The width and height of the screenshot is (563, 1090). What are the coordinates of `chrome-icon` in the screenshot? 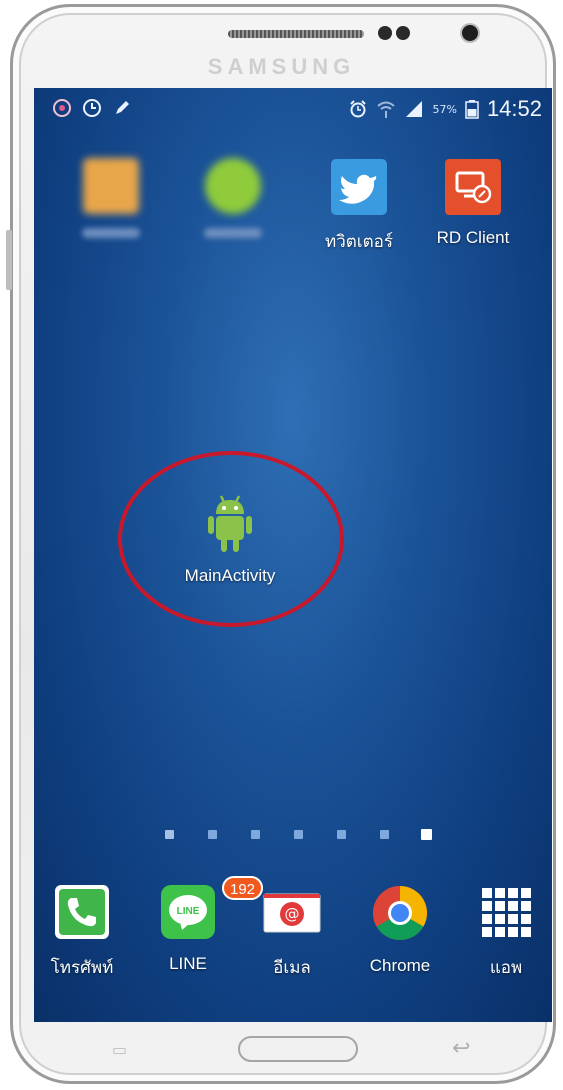 It's located at (400, 913).